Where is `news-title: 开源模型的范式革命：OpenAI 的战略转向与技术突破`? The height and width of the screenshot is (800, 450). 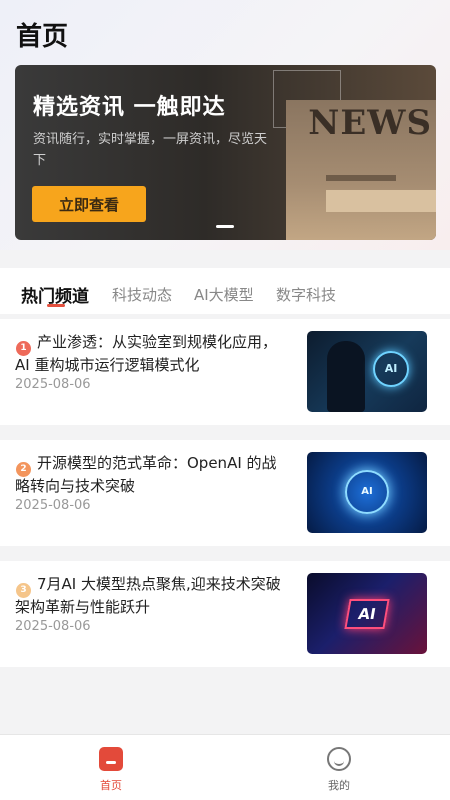 news-title: 开源模型的范式革命：OpenAI 的战略转向与技术突破 is located at coordinates (146, 474).